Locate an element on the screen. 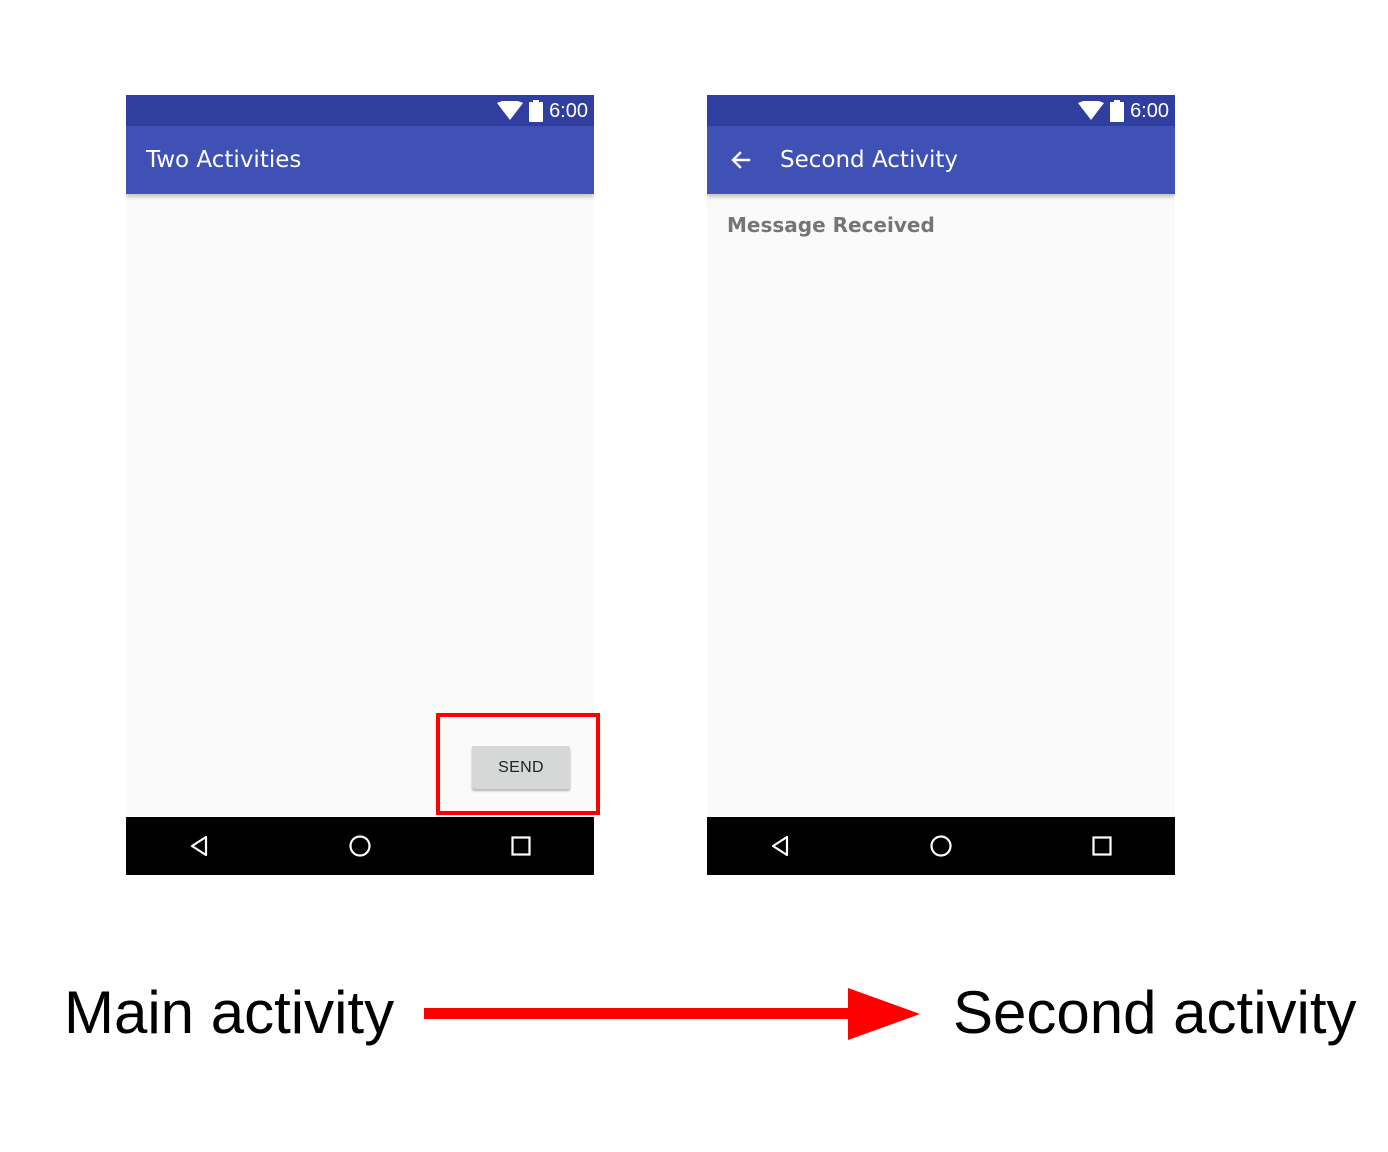 The height and width of the screenshot is (1152, 1388). arrow-back-icon is located at coordinates (741, 160).